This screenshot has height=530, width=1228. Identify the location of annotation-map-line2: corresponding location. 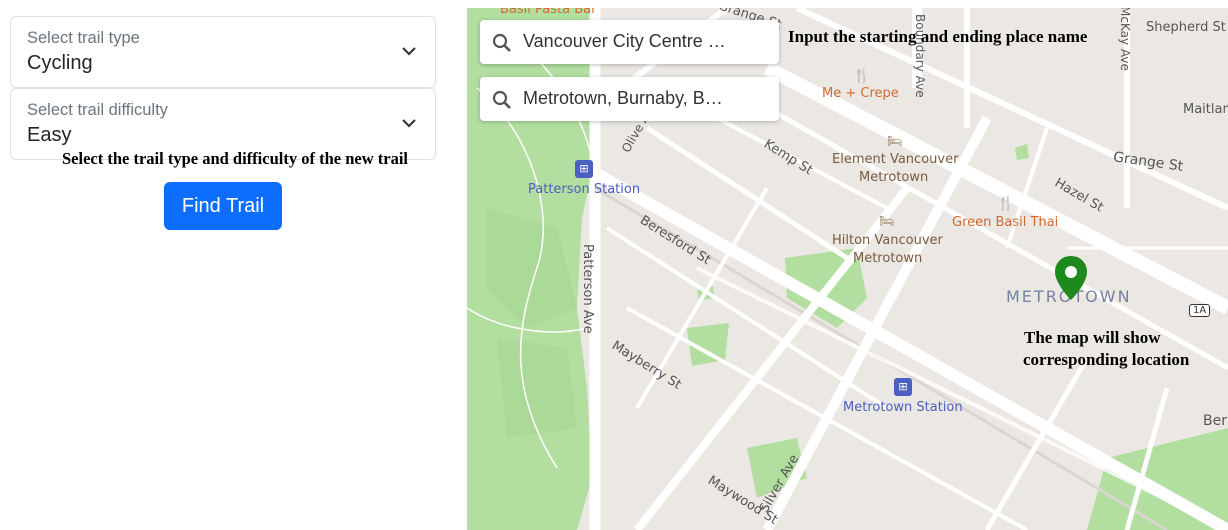
(1106, 359).